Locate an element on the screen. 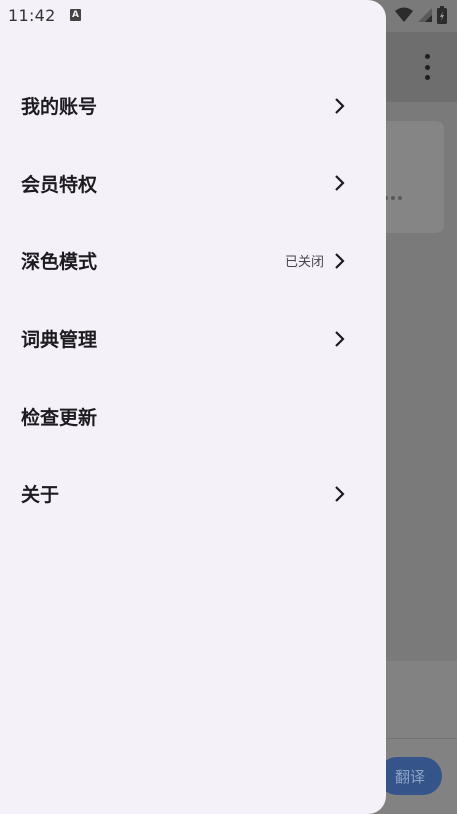 The height and width of the screenshot is (814, 457). menu-item-my-account: 我的账号 is located at coordinates (193, 106).